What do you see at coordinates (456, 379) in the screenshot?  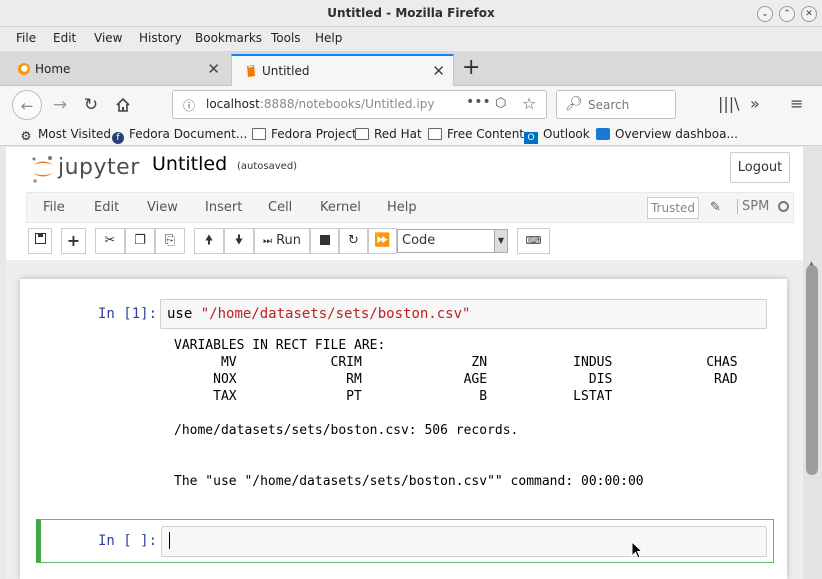 I see `output-line: NOX RM AGE DIS RAD` at bounding box center [456, 379].